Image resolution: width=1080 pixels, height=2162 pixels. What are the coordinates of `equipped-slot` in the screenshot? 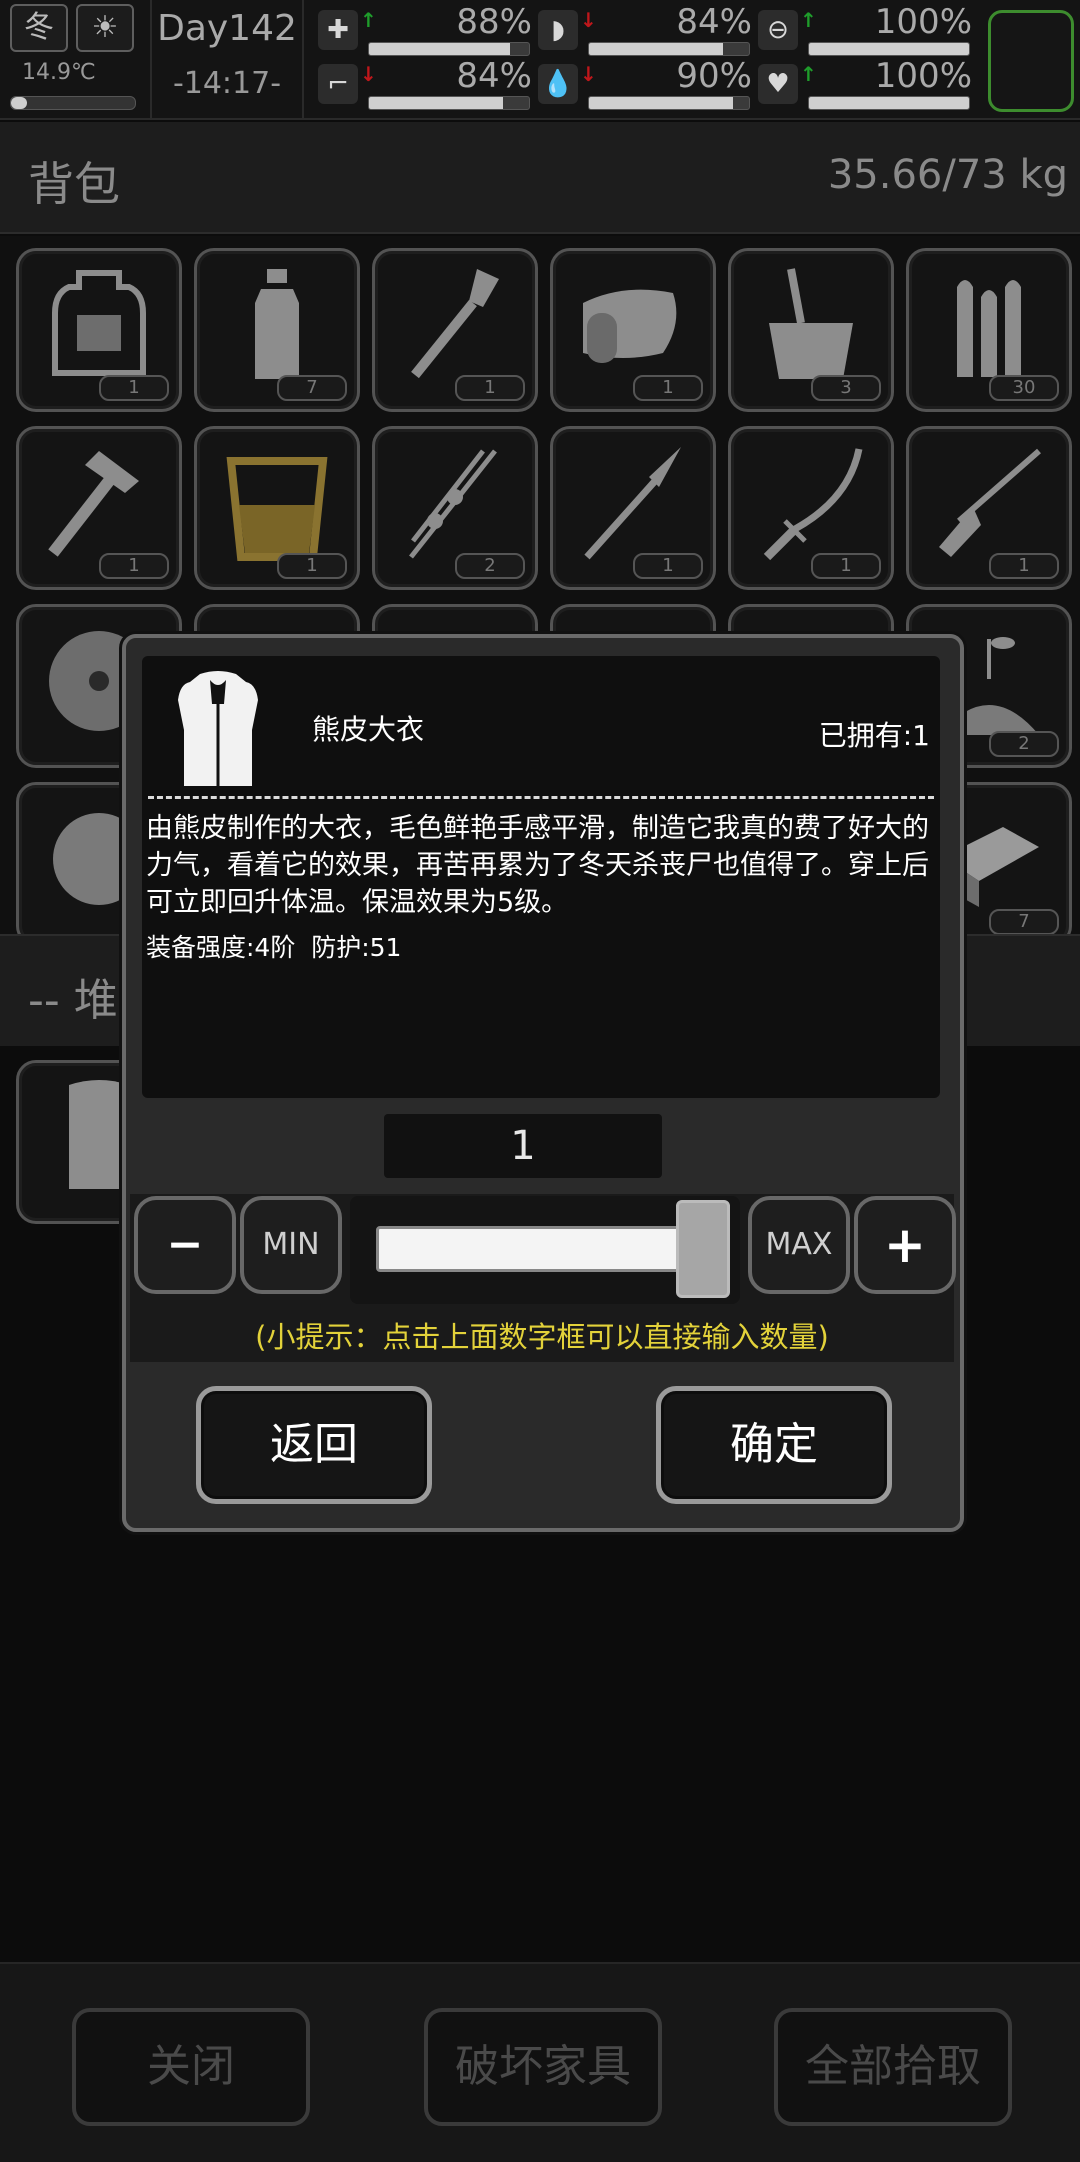 It's located at (1031, 61).